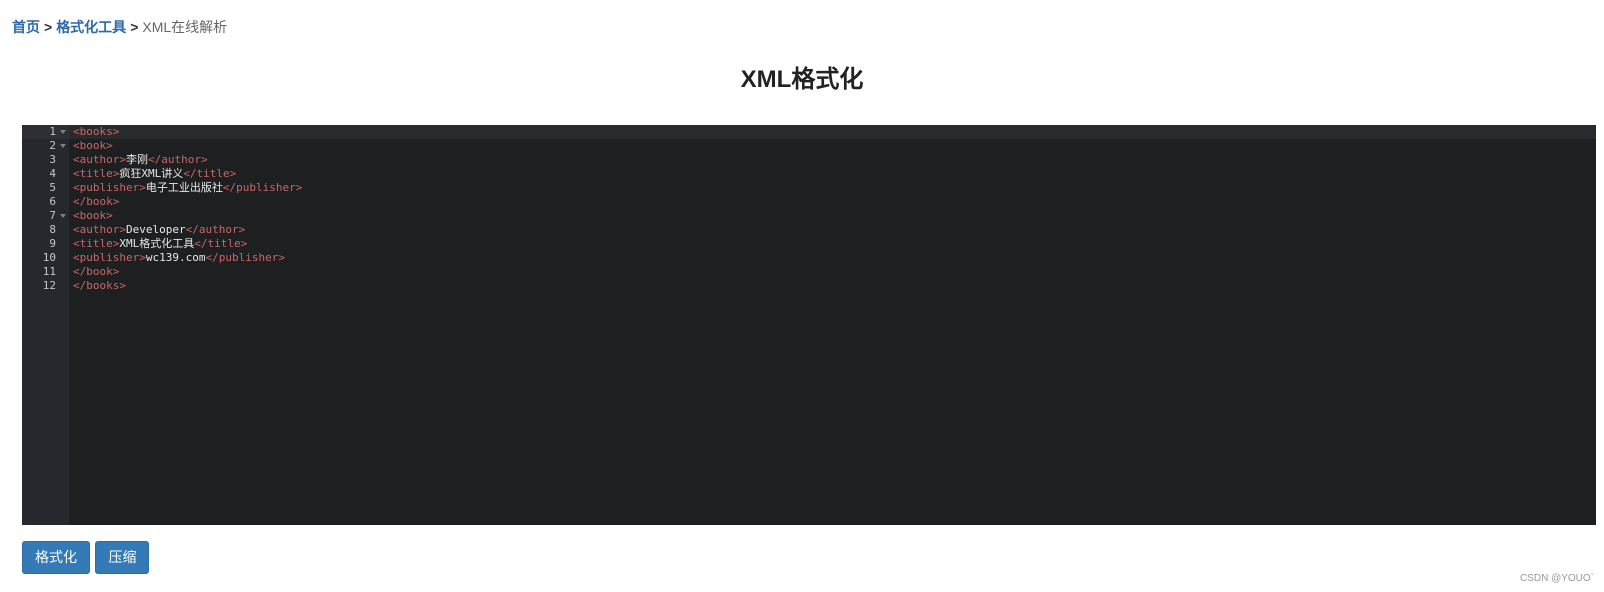 This screenshot has width=1604, height=592. Describe the element at coordinates (175, 257) in the screenshot. I see `xml-text: wc139.com` at that location.